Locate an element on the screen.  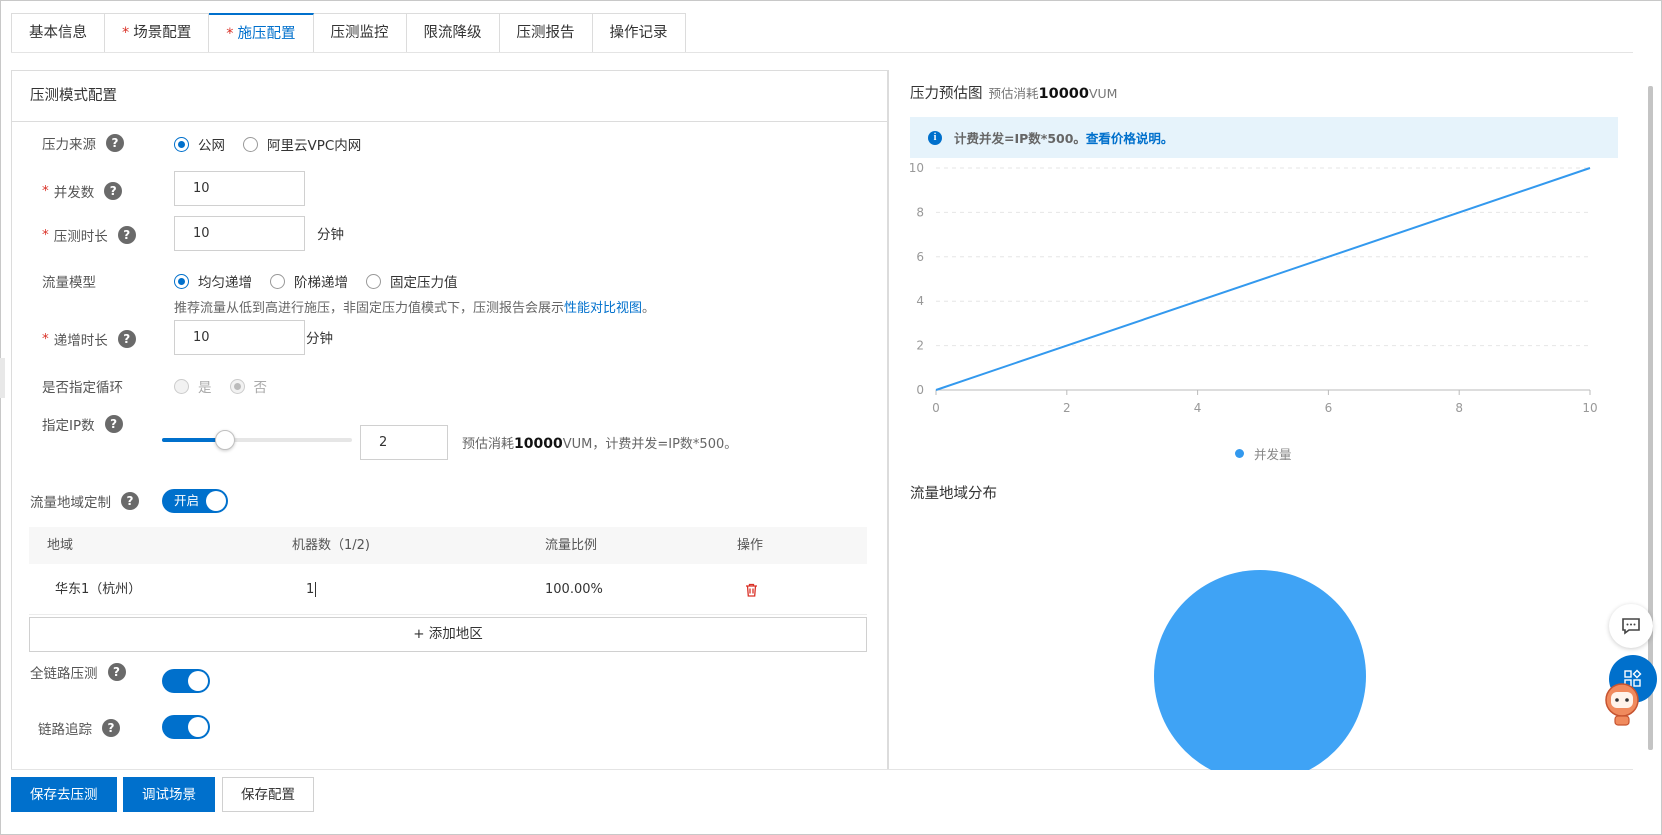
radio-step-increase: 阶梯递增 is located at coordinates (309, 281).